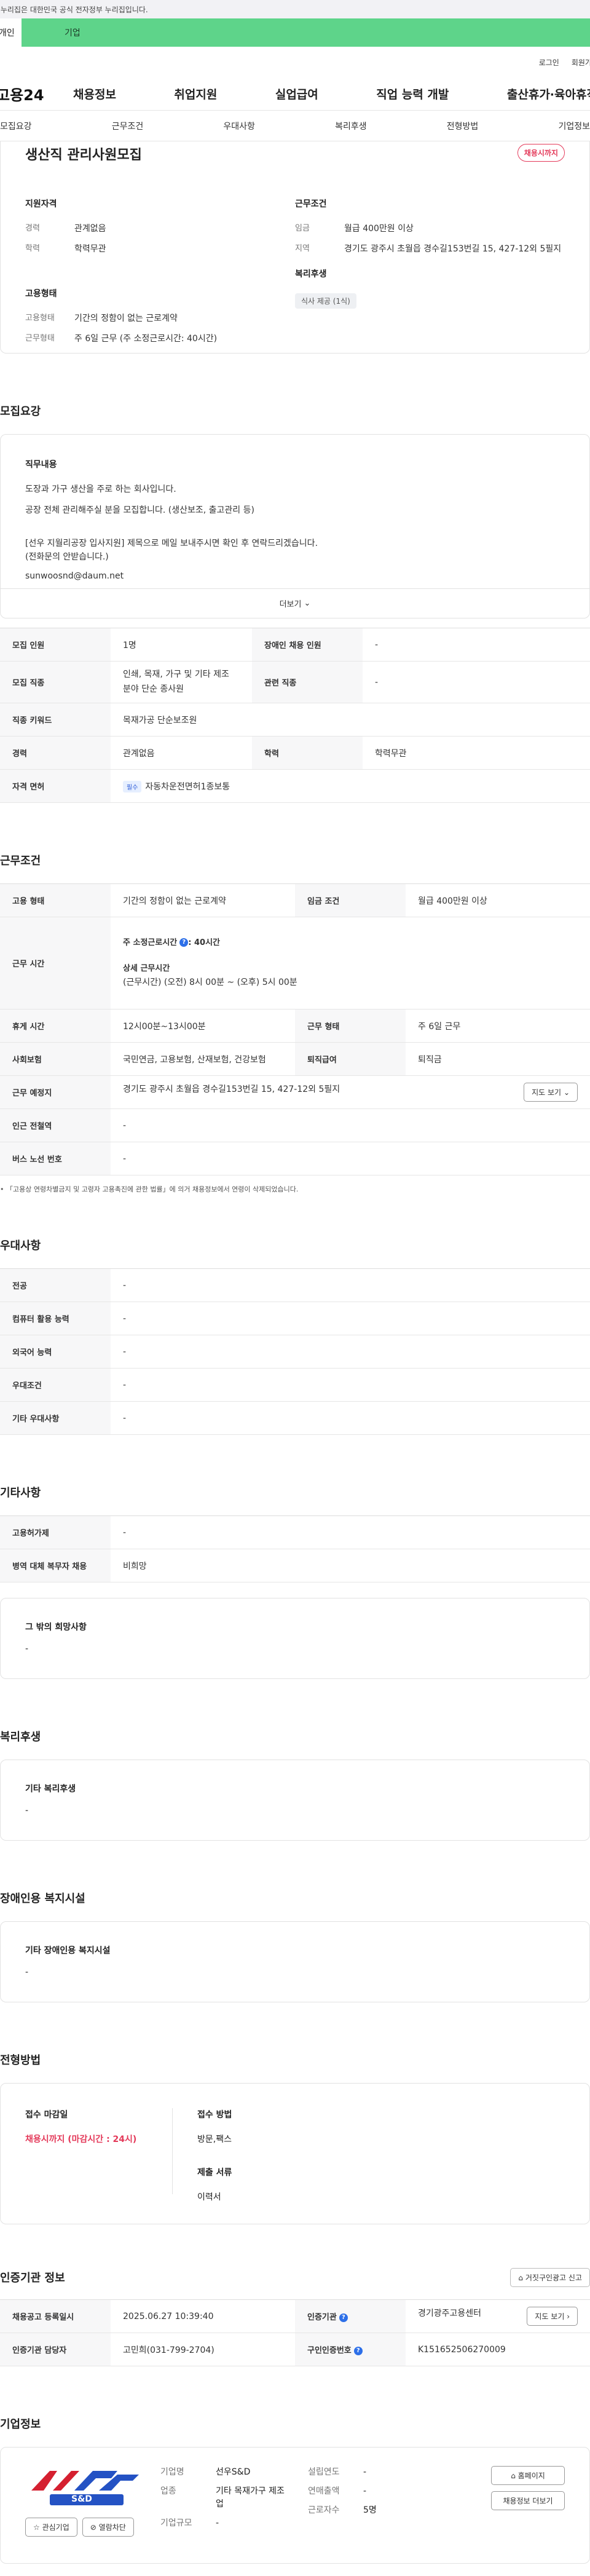  What do you see at coordinates (27, 1972) in the screenshot?
I see `disability-value: -` at bounding box center [27, 1972].